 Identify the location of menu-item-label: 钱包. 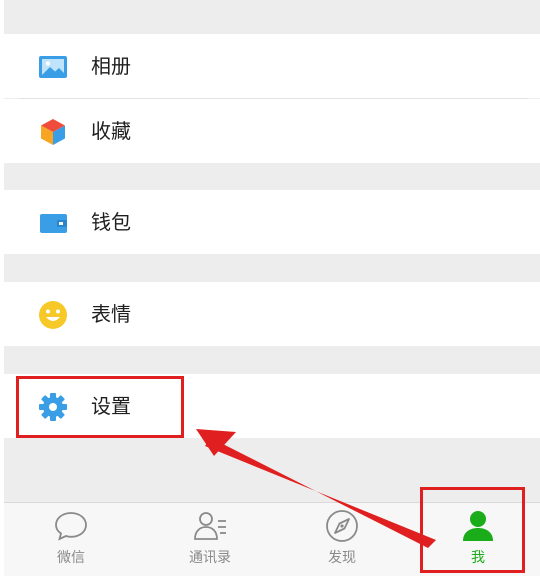
(111, 222).